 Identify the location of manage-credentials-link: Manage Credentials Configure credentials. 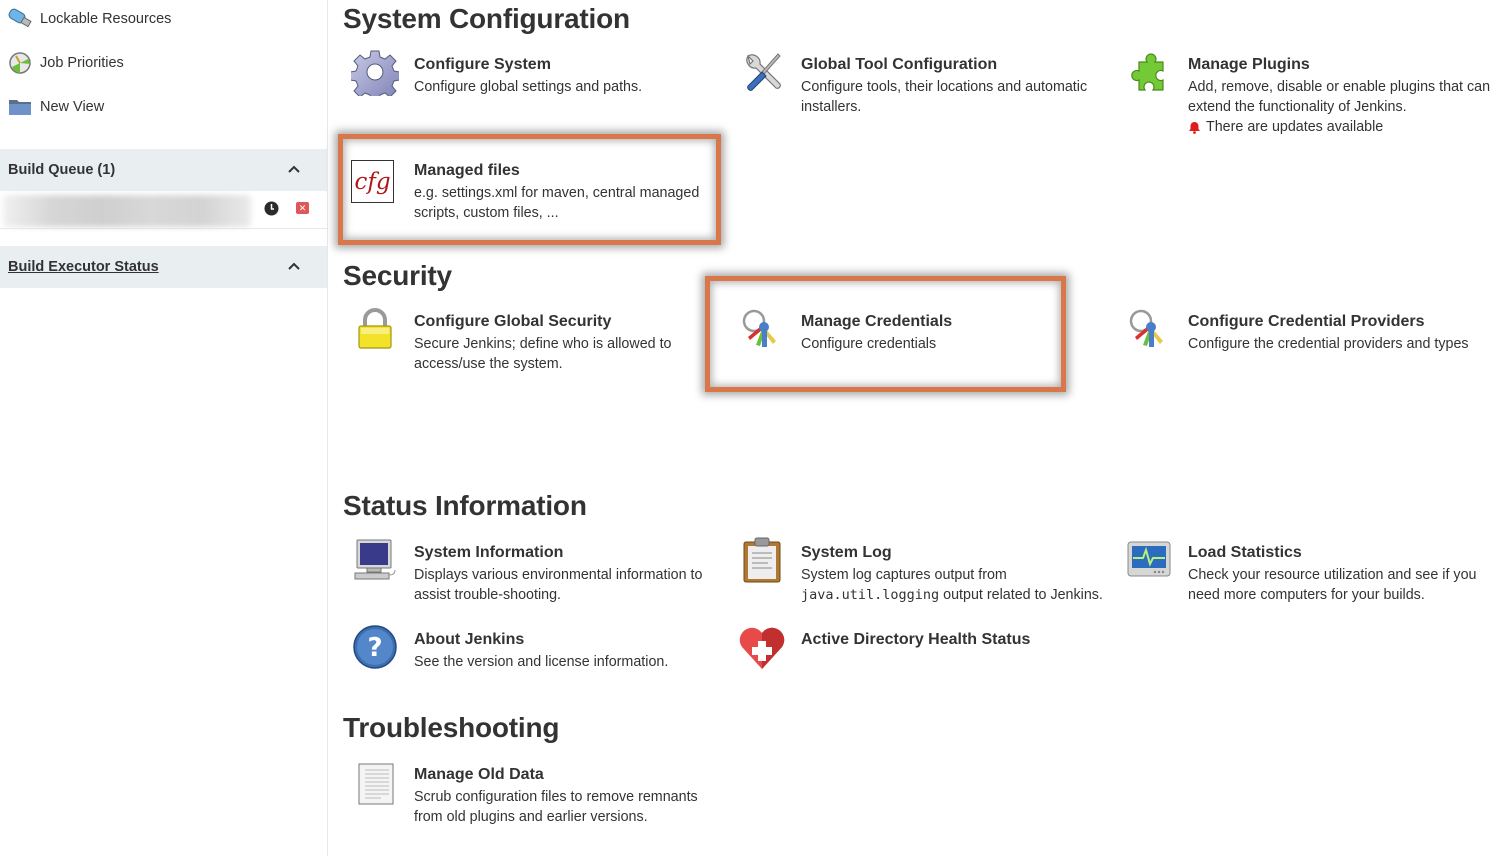
(910, 329).